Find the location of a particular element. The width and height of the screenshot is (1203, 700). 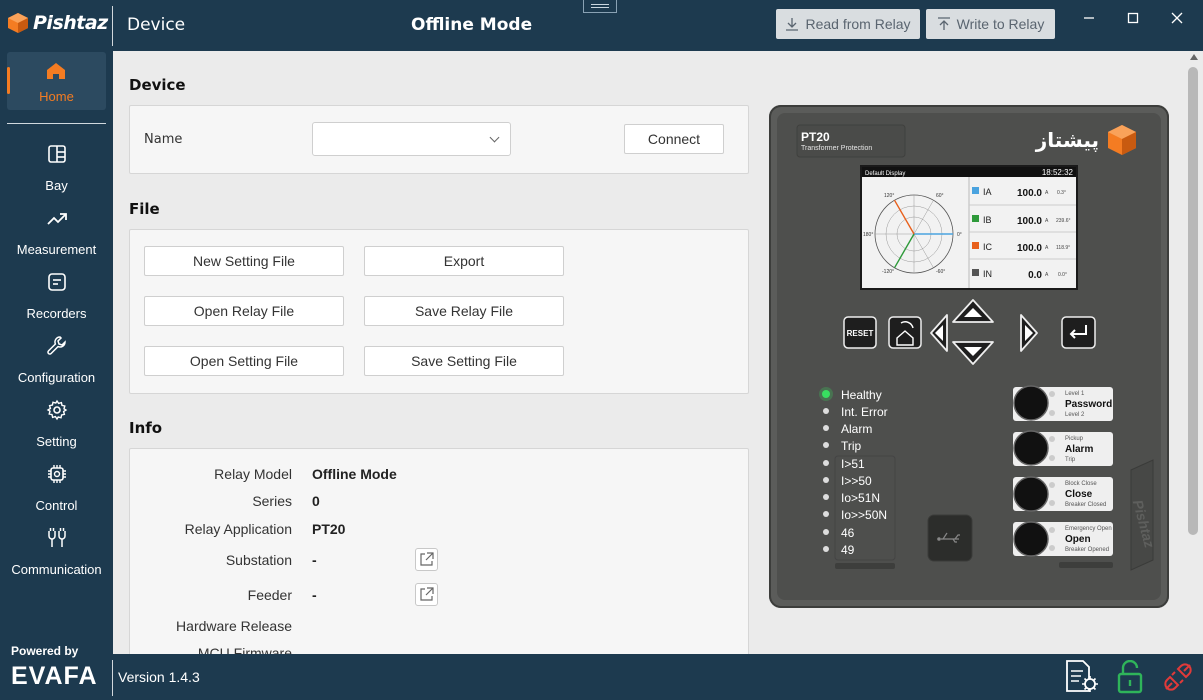

evafa-logo: EVAFA is located at coordinates (54, 676).